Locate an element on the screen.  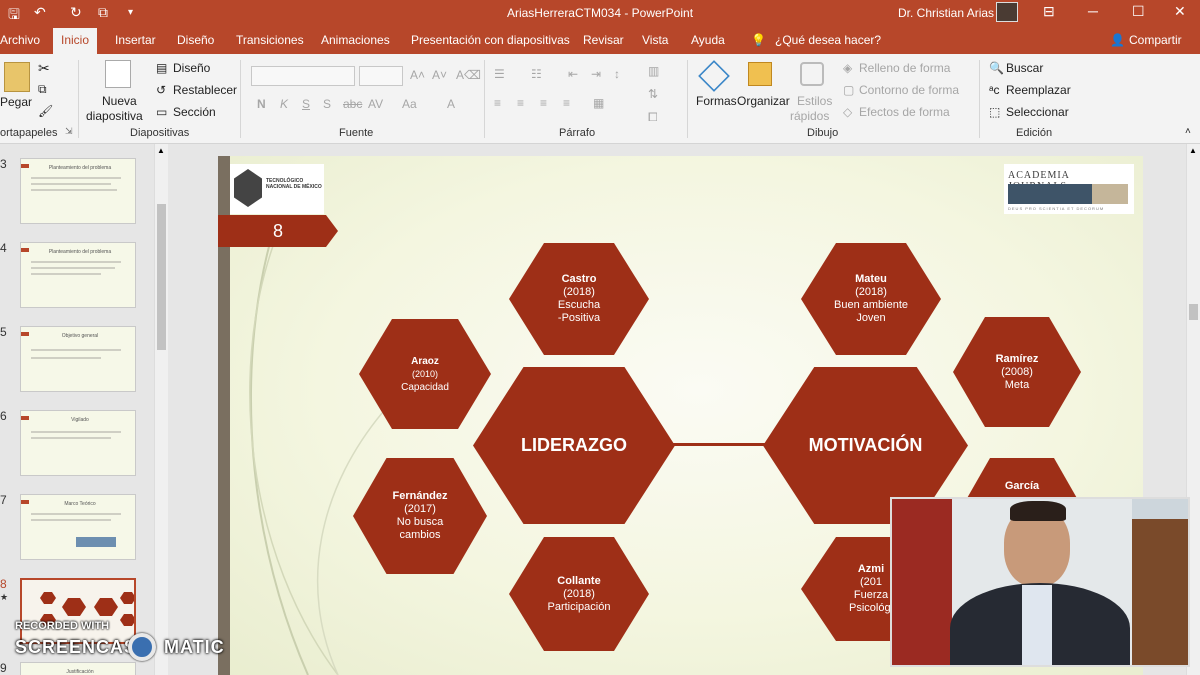
tab-animaciones: Animaciones is located at coordinates (355, 40).